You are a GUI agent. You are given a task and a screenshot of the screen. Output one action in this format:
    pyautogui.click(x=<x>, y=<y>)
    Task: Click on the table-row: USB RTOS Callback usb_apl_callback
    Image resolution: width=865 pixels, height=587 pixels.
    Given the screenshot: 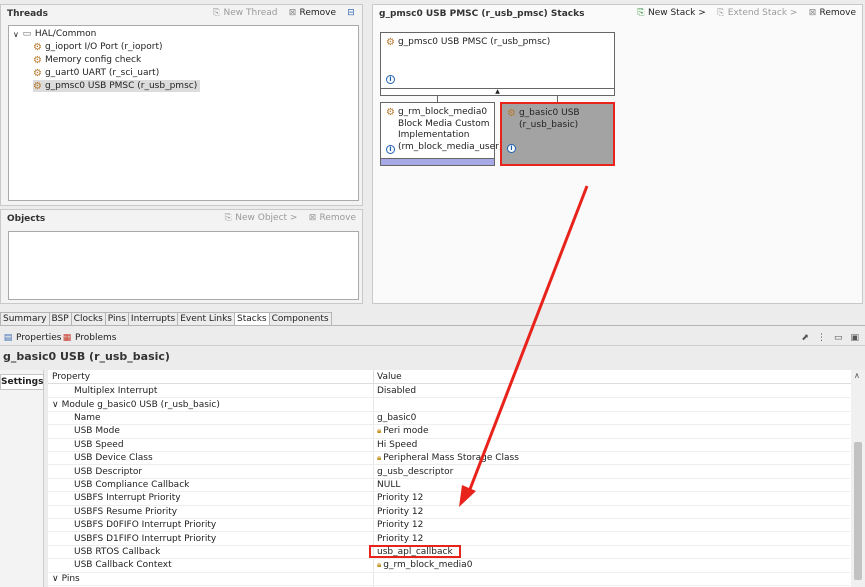 What is the action you would take?
    pyautogui.click(x=449, y=552)
    